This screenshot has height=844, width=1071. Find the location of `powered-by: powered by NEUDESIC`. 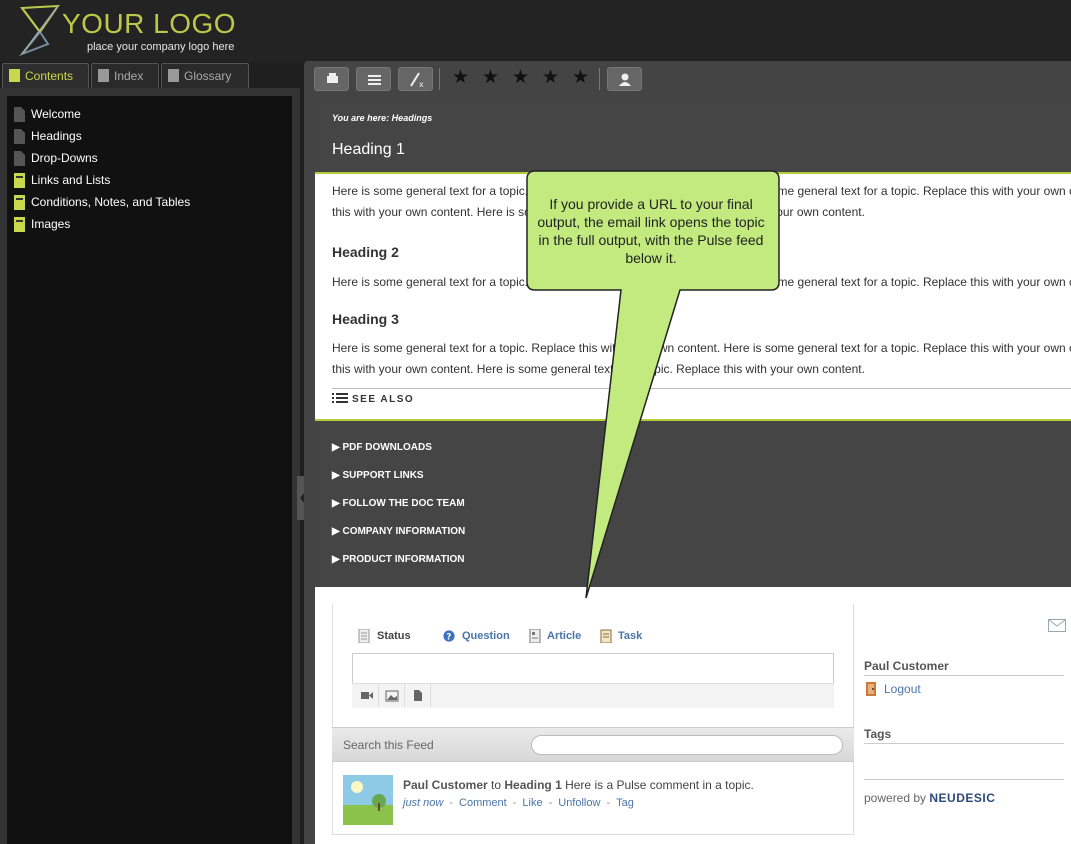

powered-by: powered by NEUDESIC is located at coordinates (929, 798).